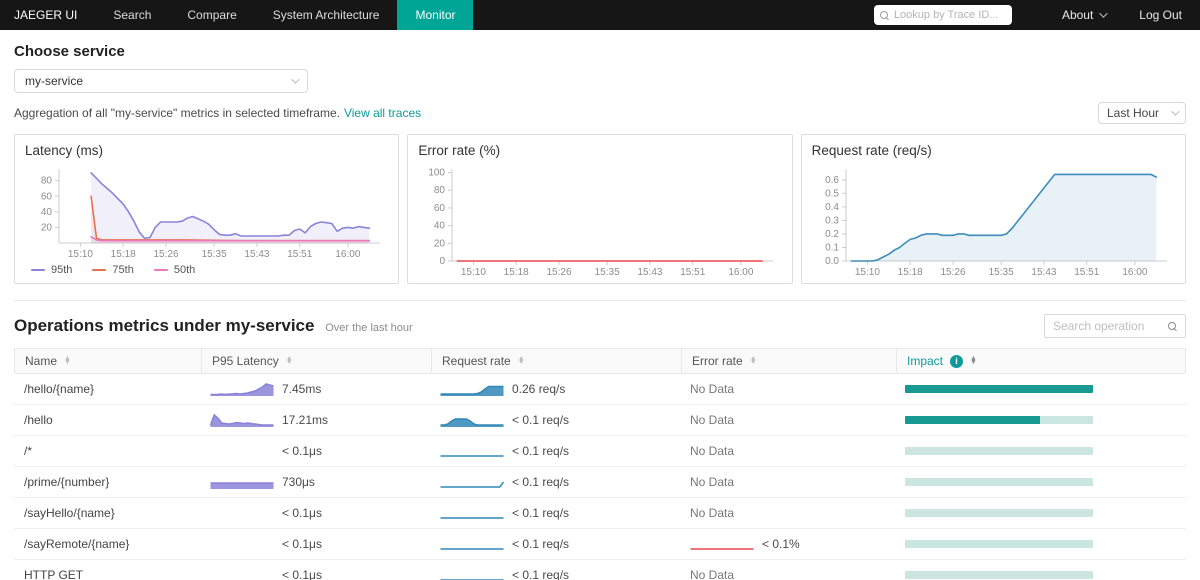 The width and height of the screenshot is (1200, 580). What do you see at coordinates (206, 270) in the screenshot?
I see `latency-chart-legend: 95th 75th 50th` at bounding box center [206, 270].